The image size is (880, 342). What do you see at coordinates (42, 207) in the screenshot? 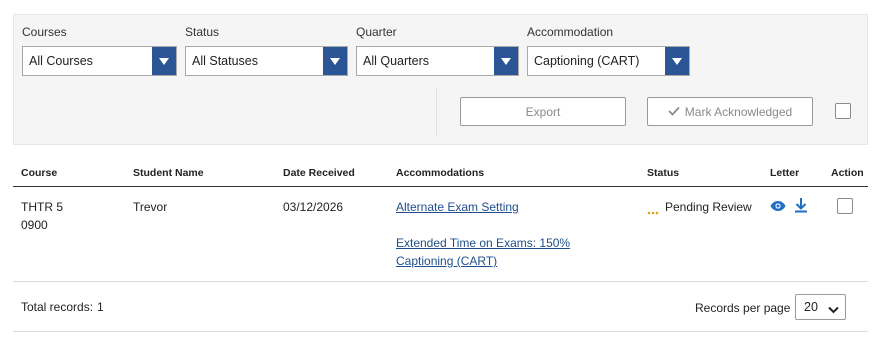
I see `course-code: THTR 5` at bounding box center [42, 207].